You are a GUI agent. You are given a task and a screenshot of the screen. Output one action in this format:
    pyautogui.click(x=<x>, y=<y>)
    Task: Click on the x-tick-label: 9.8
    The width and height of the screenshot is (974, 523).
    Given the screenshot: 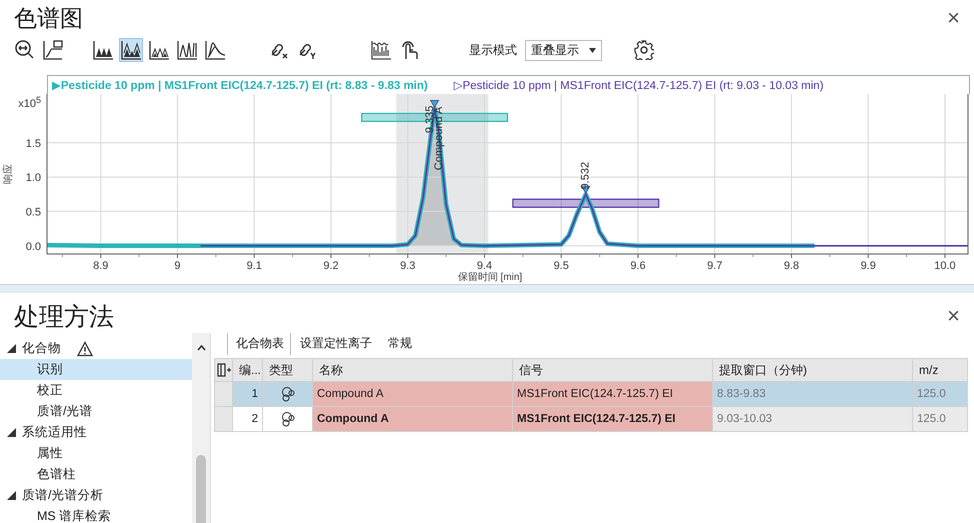 What is the action you would take?
    pyautogui.click(x=792, y=266)
    